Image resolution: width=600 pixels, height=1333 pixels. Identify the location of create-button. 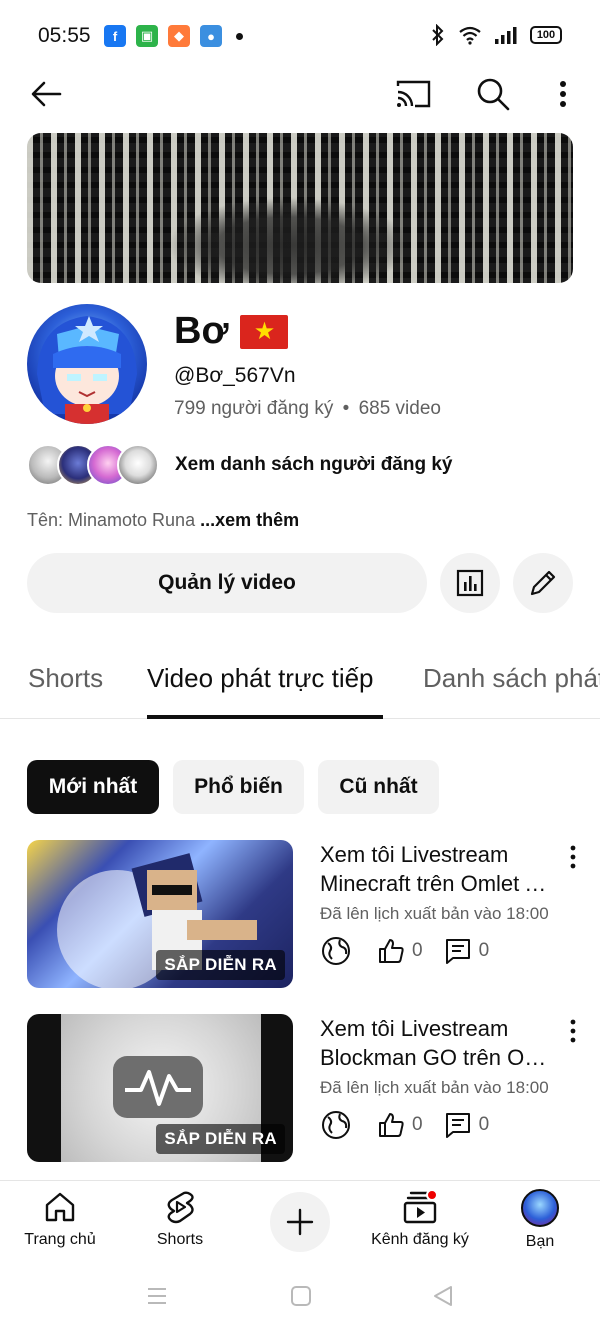
(300, 1222).